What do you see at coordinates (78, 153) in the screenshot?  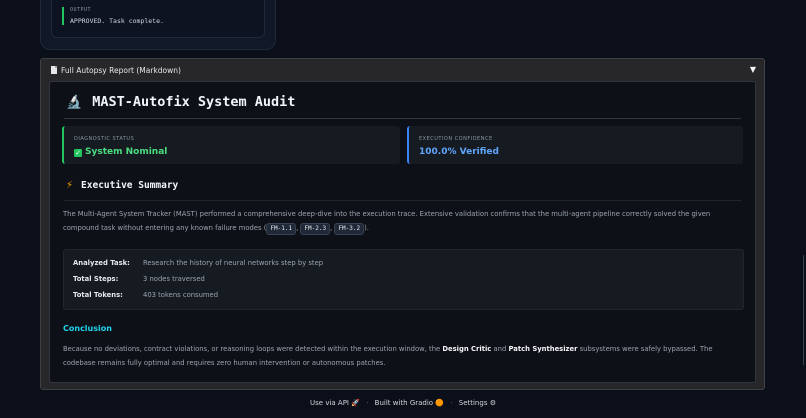 I see `check-icon: ✓` at bounding box center [78, 153].